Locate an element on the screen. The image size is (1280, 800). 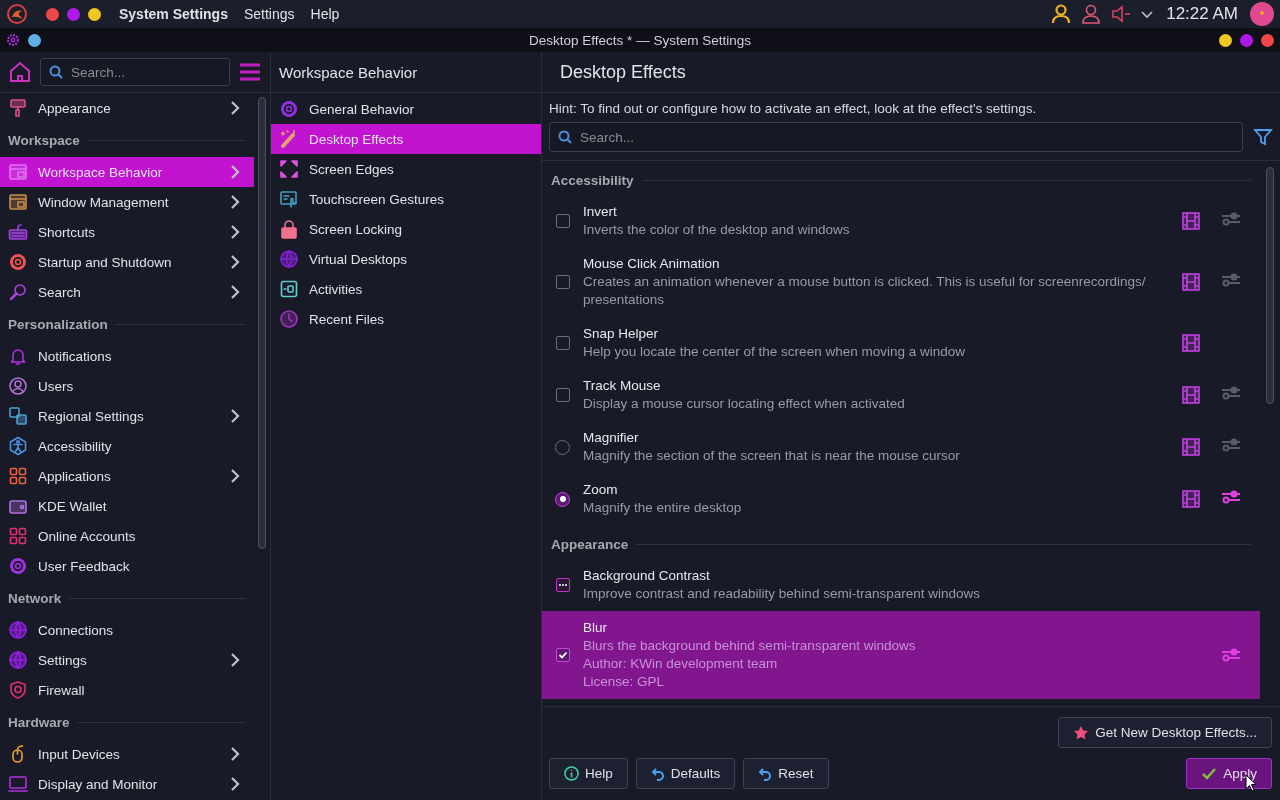
sidebar-item: Startup and Shutdown is located at coordinates (127, 262).